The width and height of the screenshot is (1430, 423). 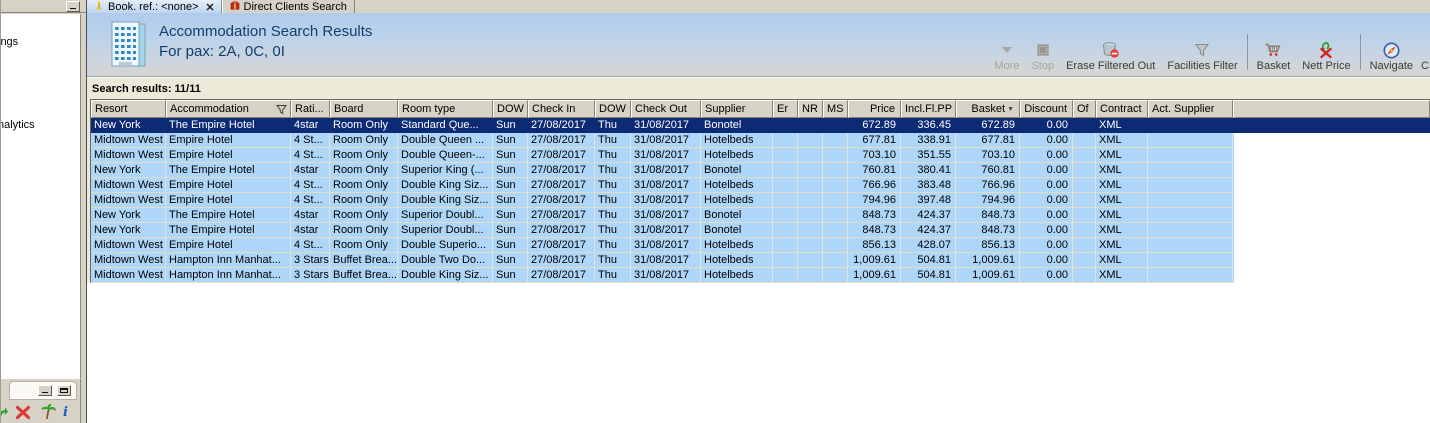 What do you see at coordinates (1042, 56) in the screenshot?
I see `stop-button: Stop` at bounding box center [1042, 56].